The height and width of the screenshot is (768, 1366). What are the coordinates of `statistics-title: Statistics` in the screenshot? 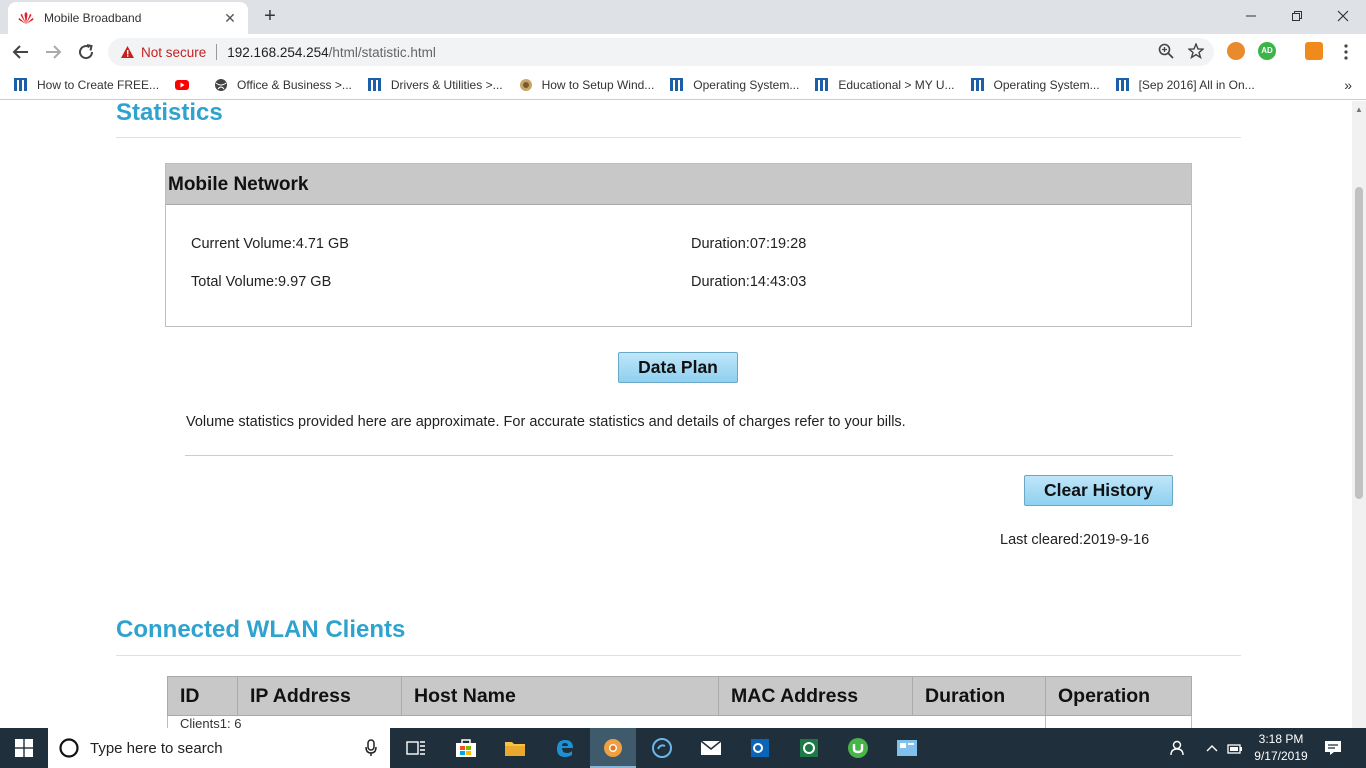 It's located at (169, 113).